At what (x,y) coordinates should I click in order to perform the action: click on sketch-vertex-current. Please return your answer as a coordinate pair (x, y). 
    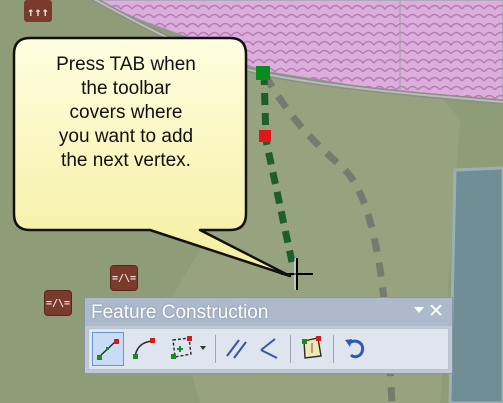
    Looking at the image, I should click on (265, 136).